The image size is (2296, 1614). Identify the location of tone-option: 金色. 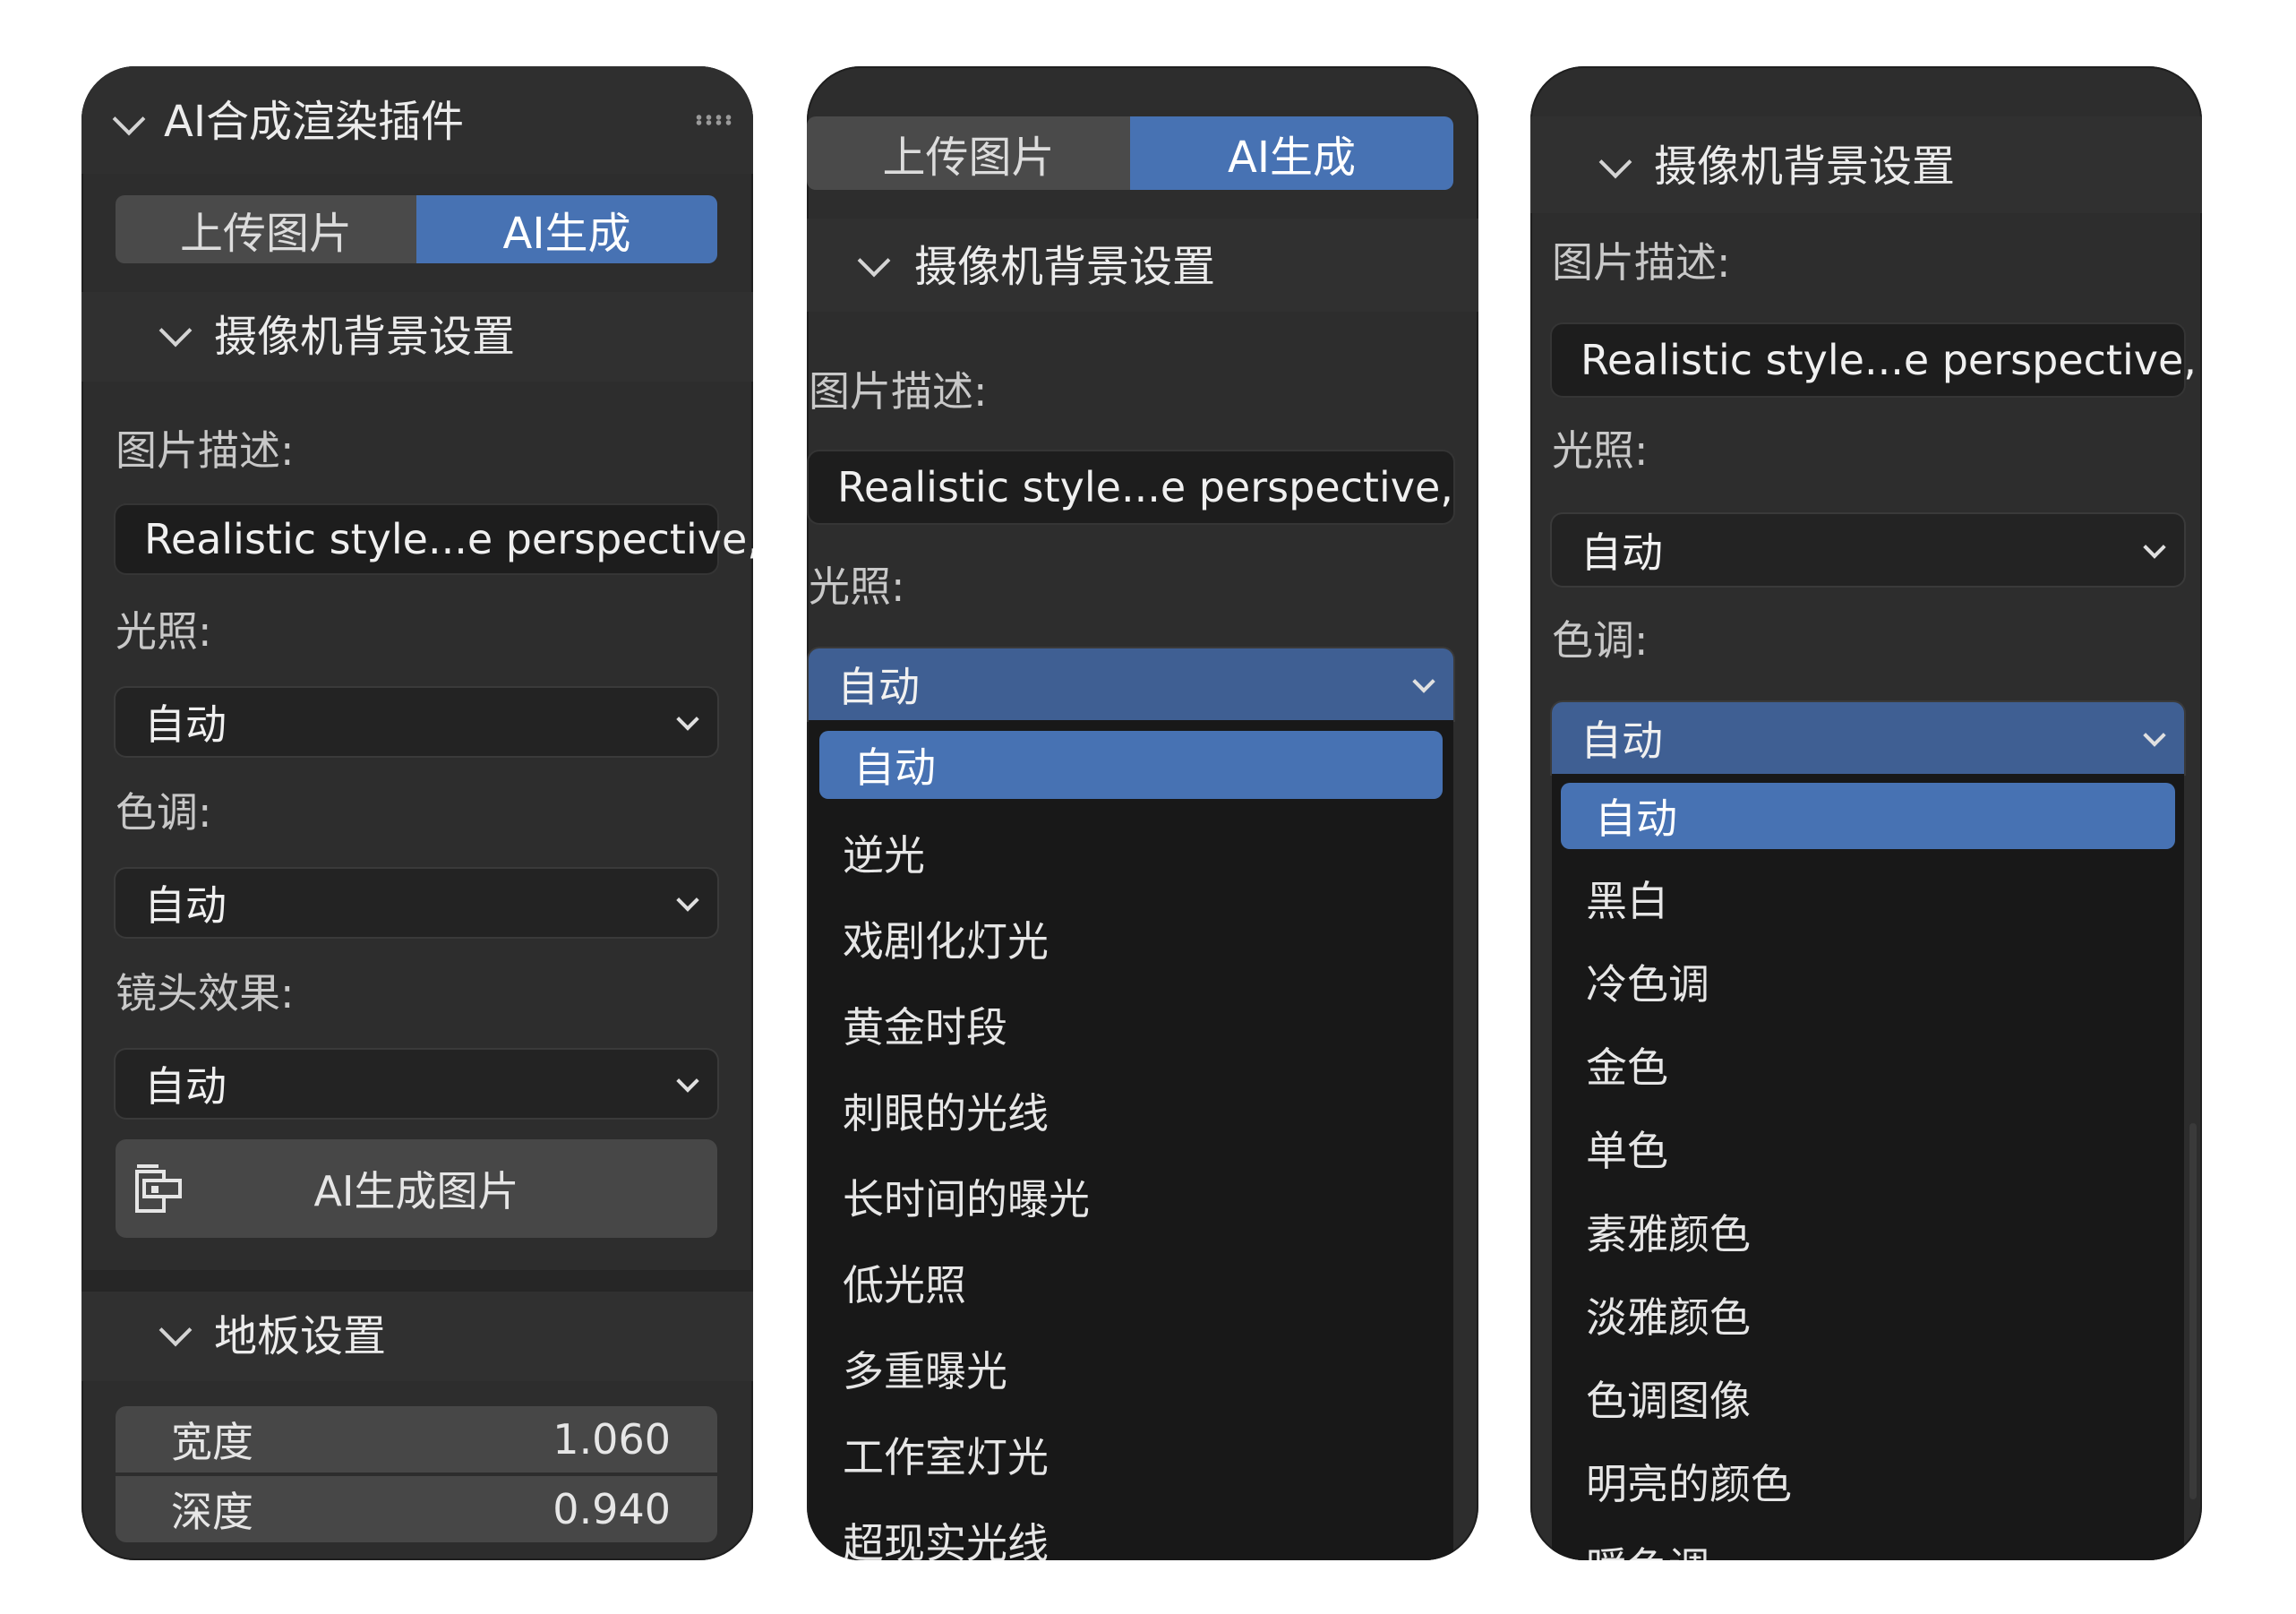
(1868, 1065).